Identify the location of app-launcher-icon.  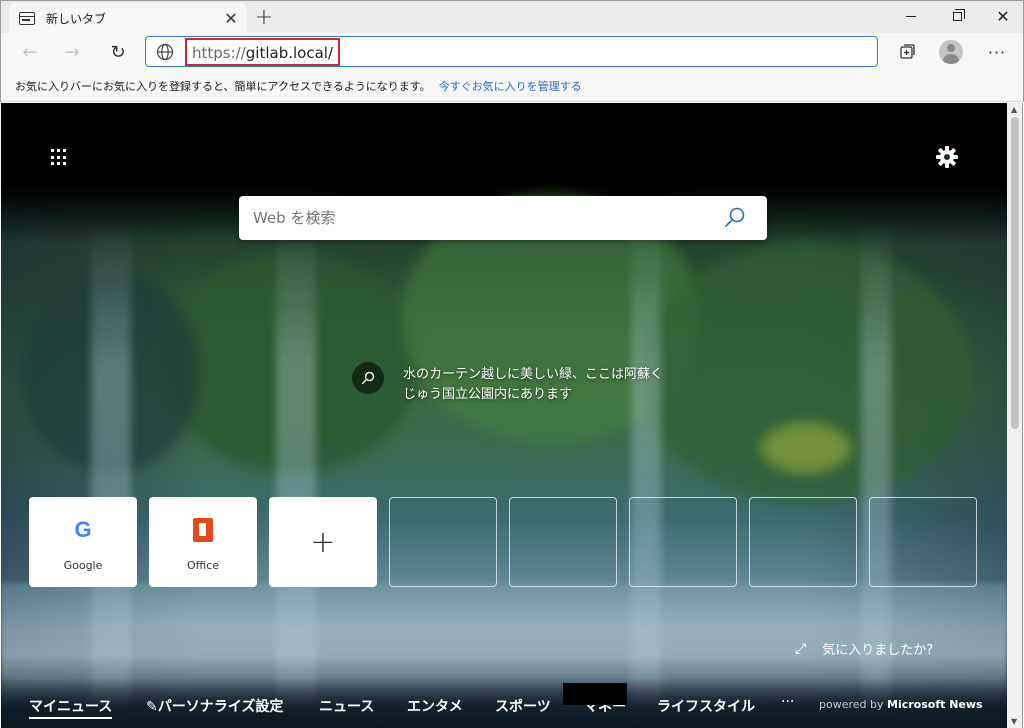
(59, 157).